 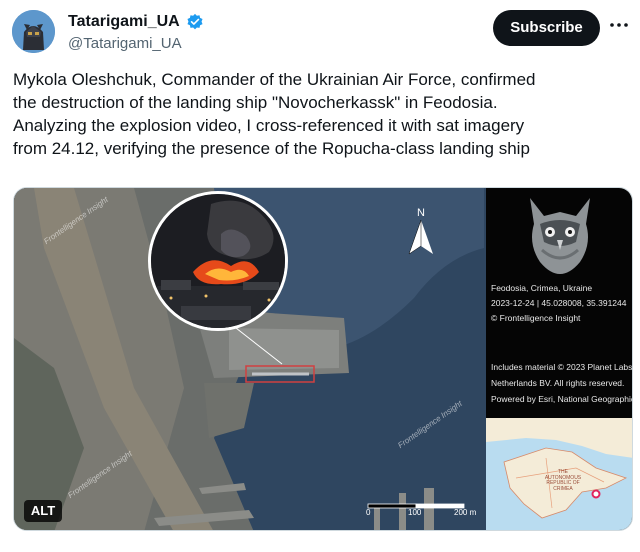 What do you see at coordinates (560, 236) in the screenshot?
I see `owl-logo-icon` at bounding box center [560, 236].